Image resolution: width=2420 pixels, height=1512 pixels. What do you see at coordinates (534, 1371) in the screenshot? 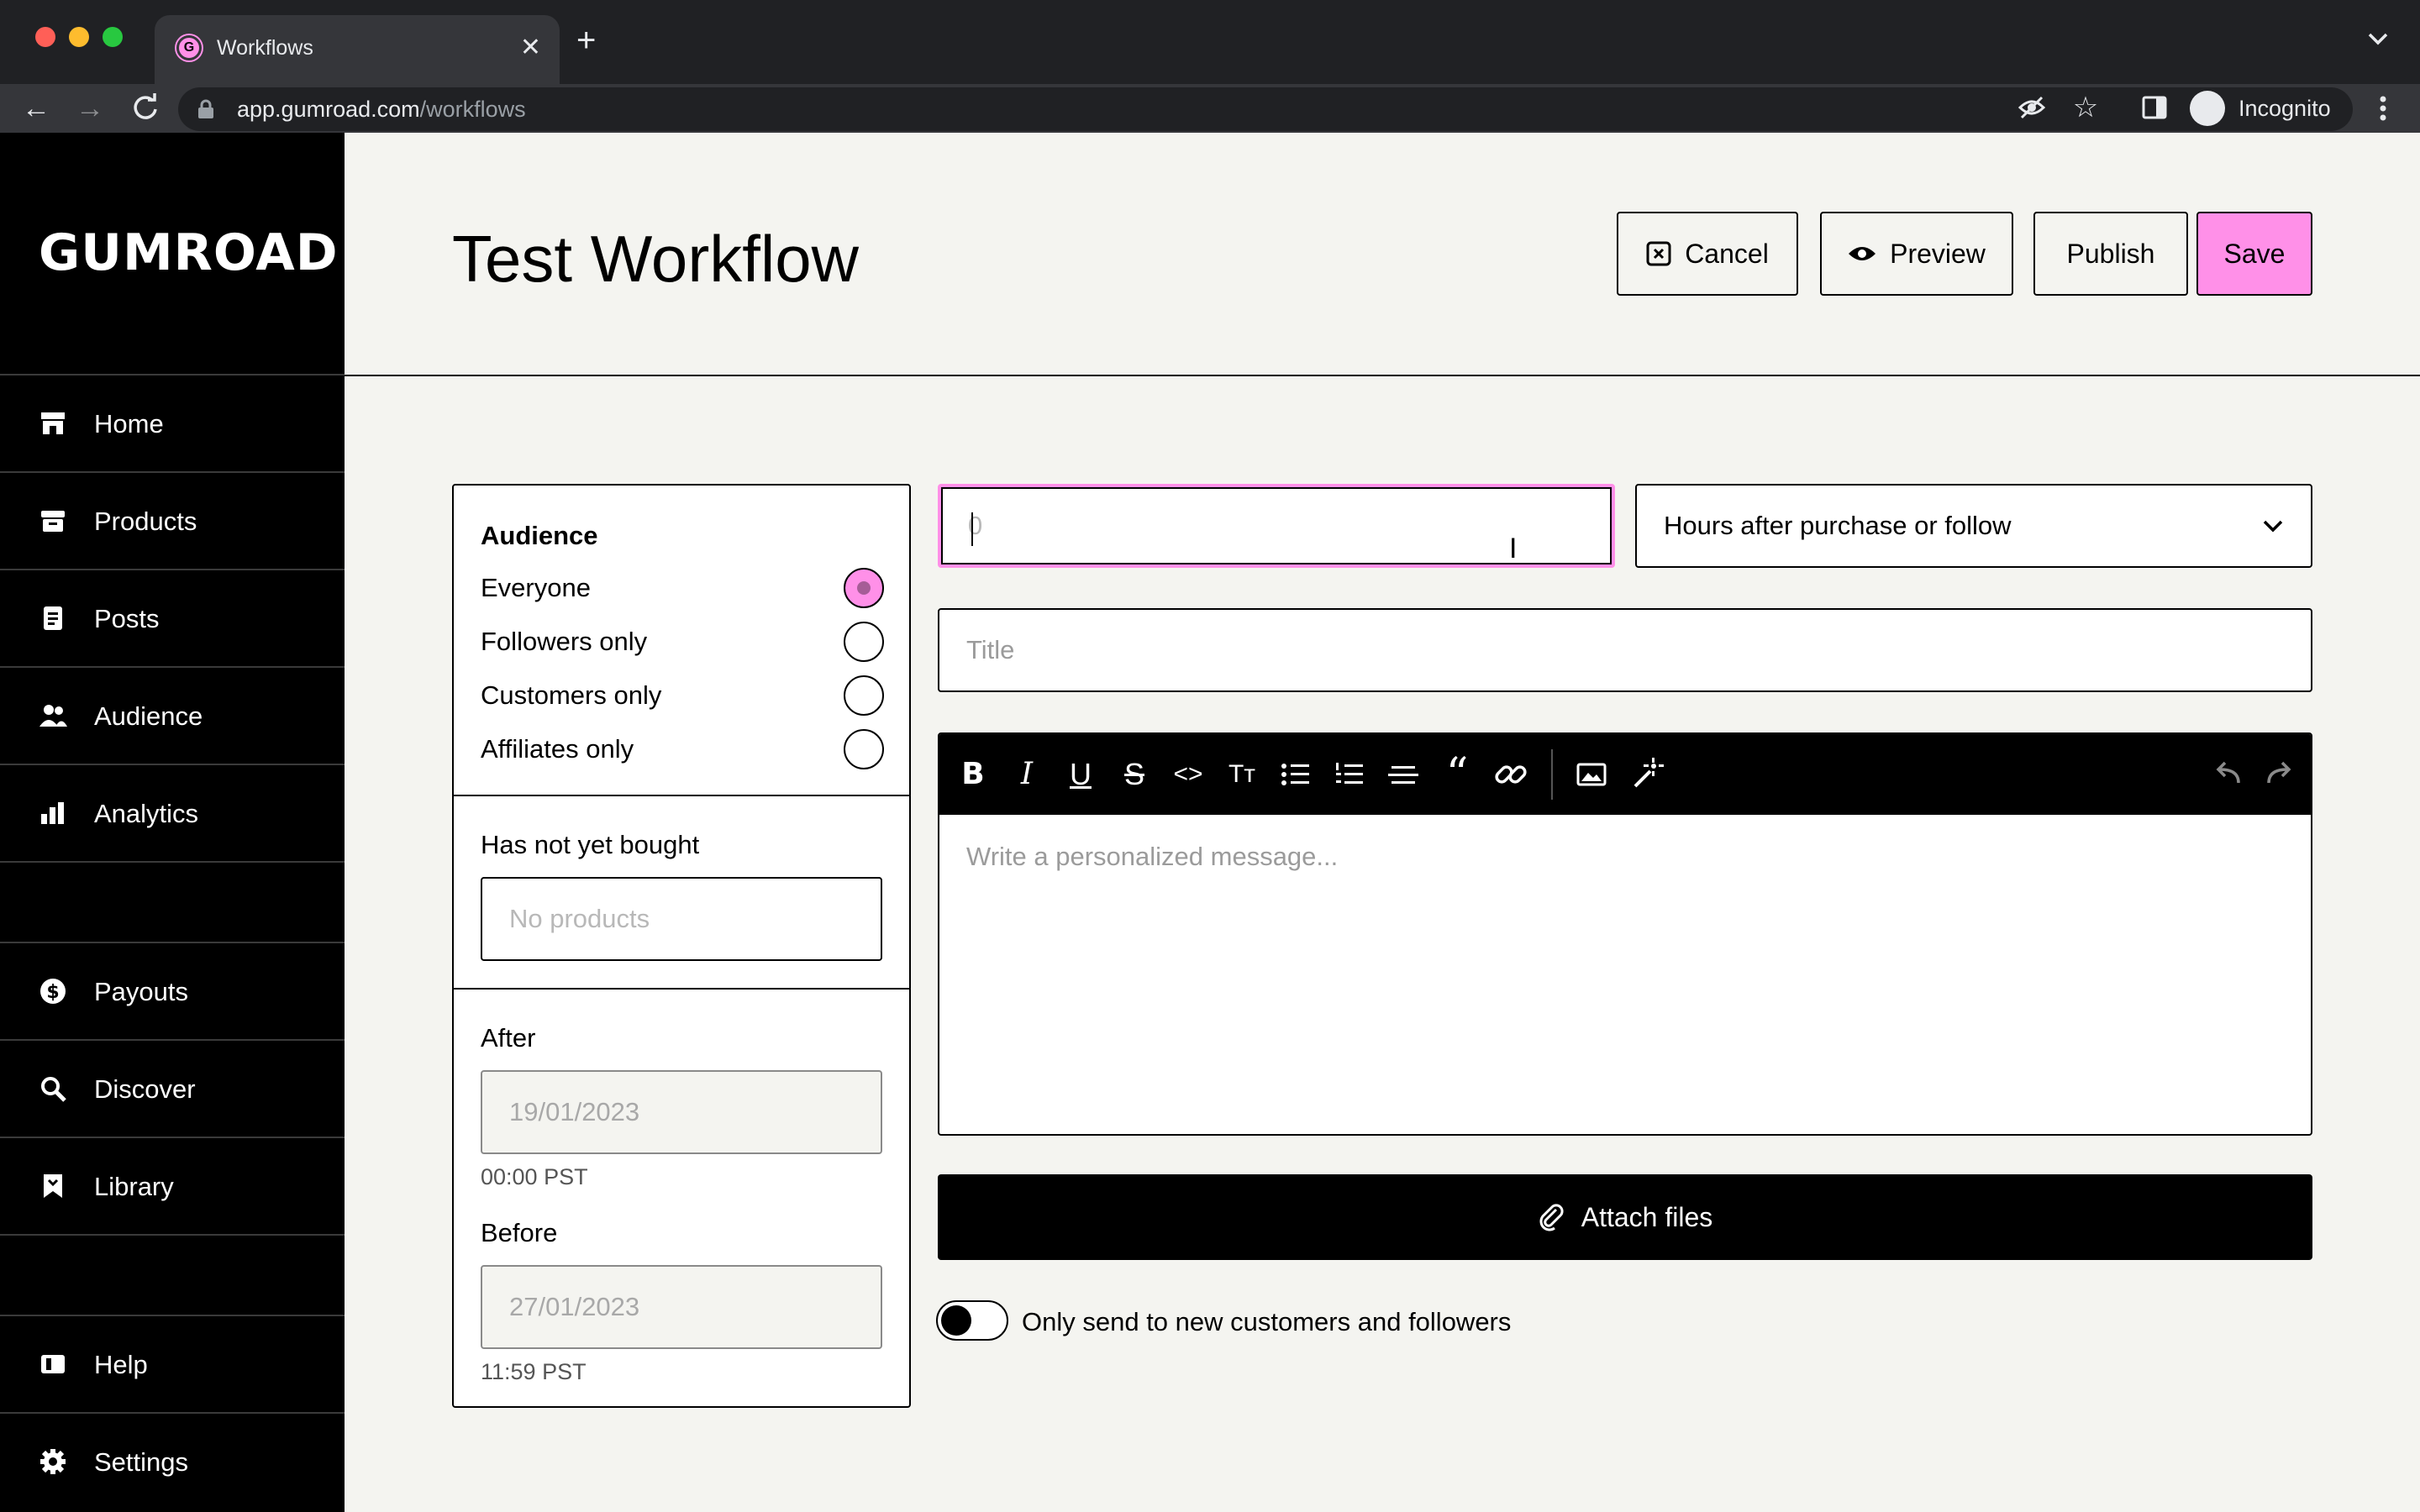
I see `before-time: 11:59 PST` at bounding box center [534, 1371].